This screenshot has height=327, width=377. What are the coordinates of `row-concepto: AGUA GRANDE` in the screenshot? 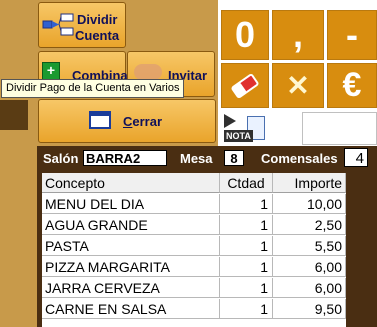 It's located at (131, 225).